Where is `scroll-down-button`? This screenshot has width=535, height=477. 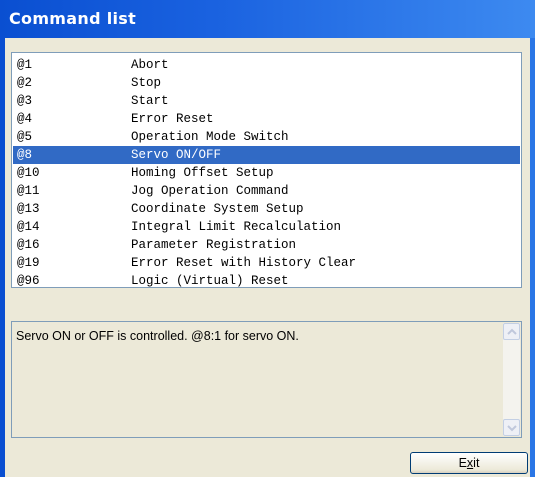
scroll-down-button is located at coordinates (511, 427).